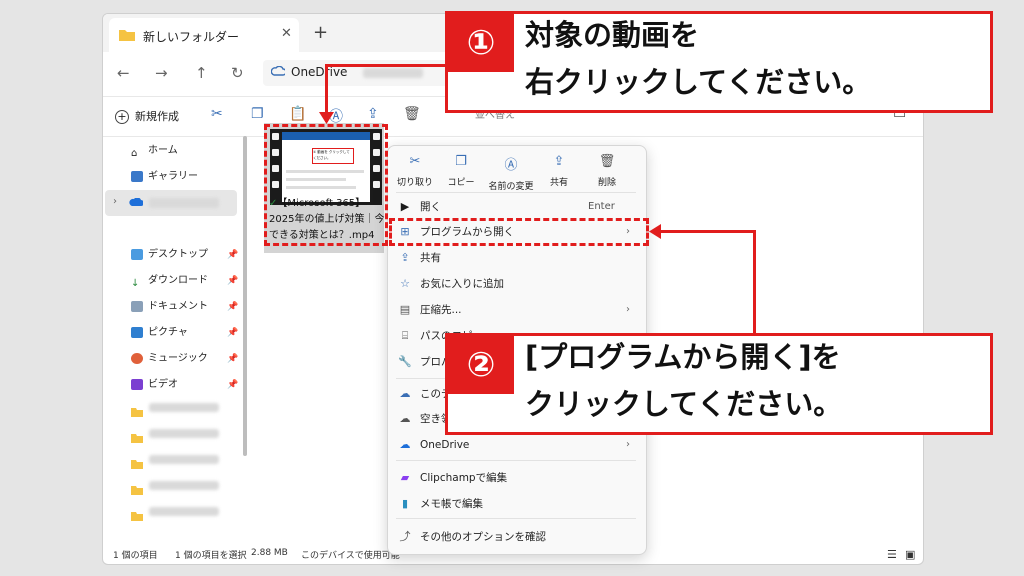 This screenshot has height=576, width=1024. Describe the element at coordinates (405, 361) in the screenshot. I see `wrench-icon: 🔧` at that location.